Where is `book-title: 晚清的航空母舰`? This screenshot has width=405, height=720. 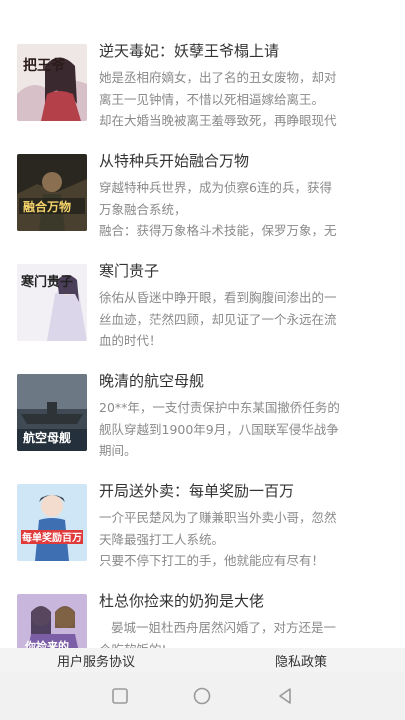 book-title: 晚清的航空母舰 is located at coordinates (151, 381).